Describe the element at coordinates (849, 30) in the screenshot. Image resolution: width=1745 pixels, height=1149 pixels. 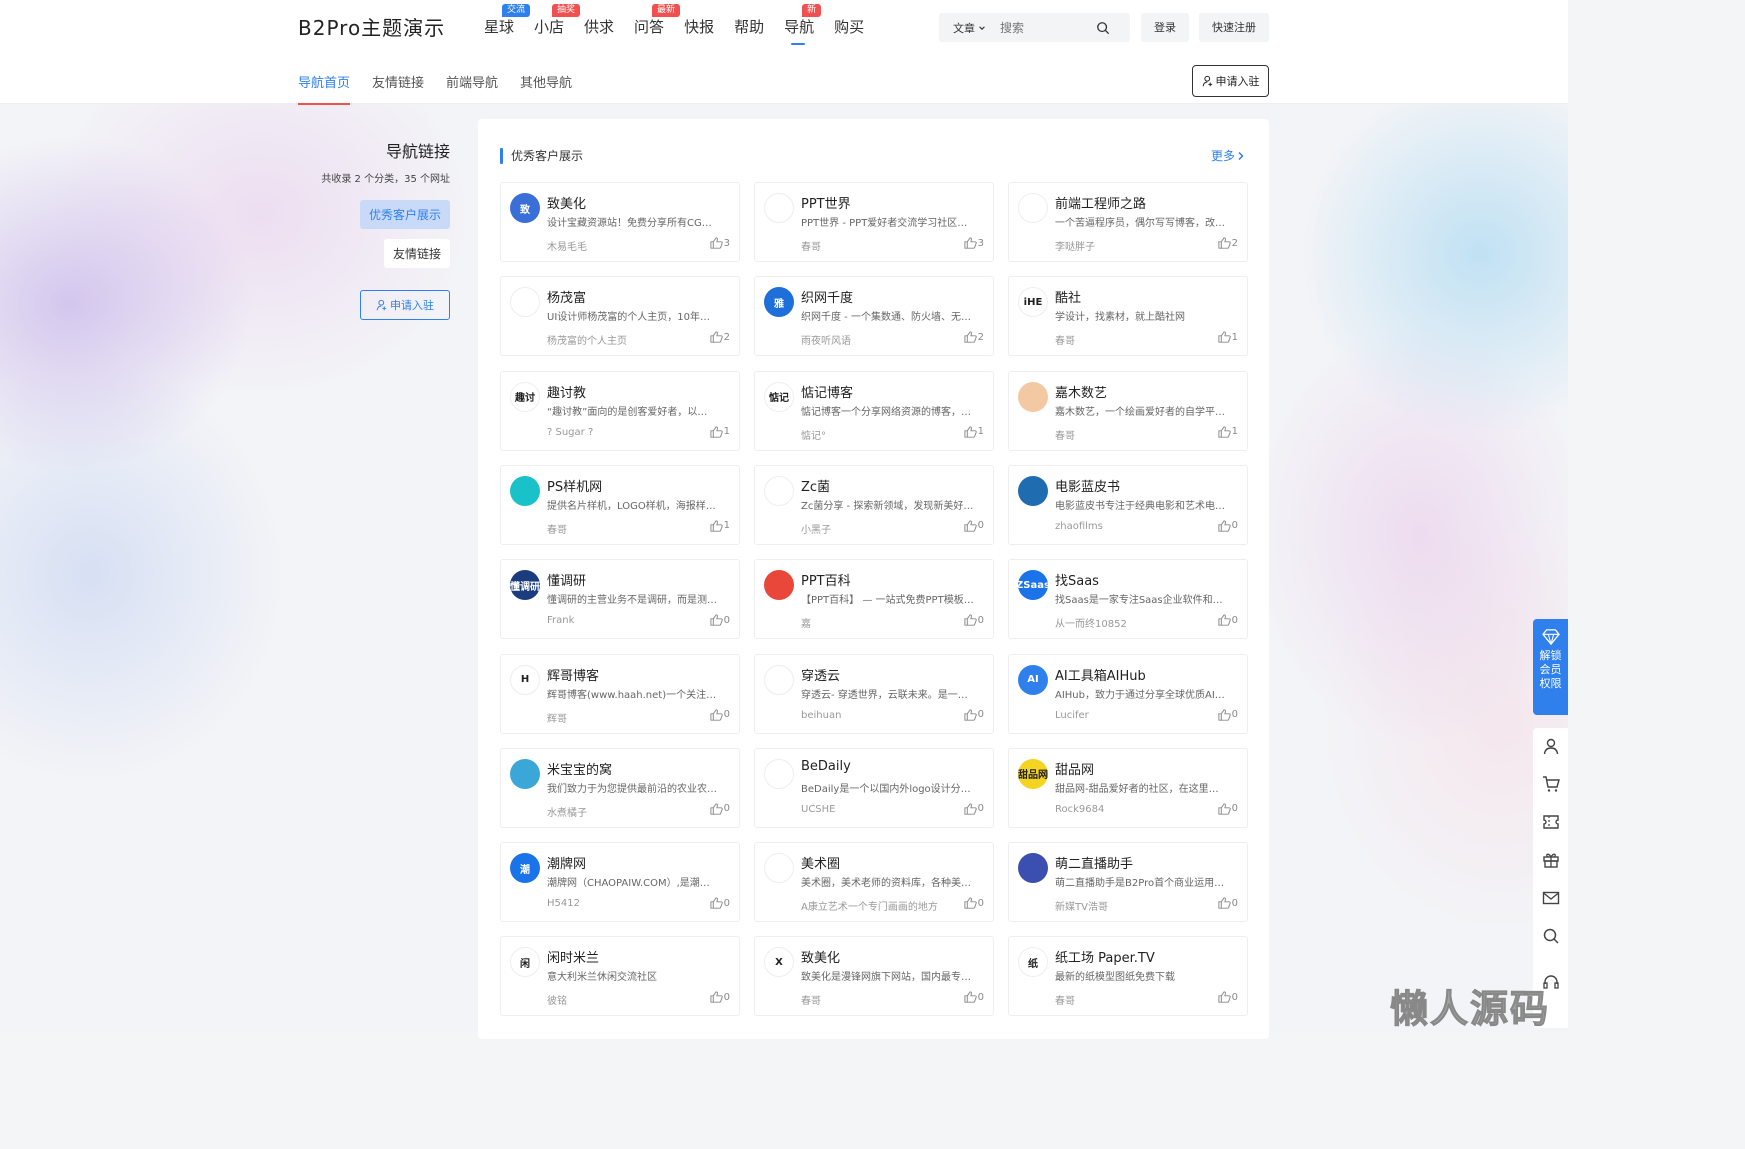
I see `nav-item-7: 购买` at that location.